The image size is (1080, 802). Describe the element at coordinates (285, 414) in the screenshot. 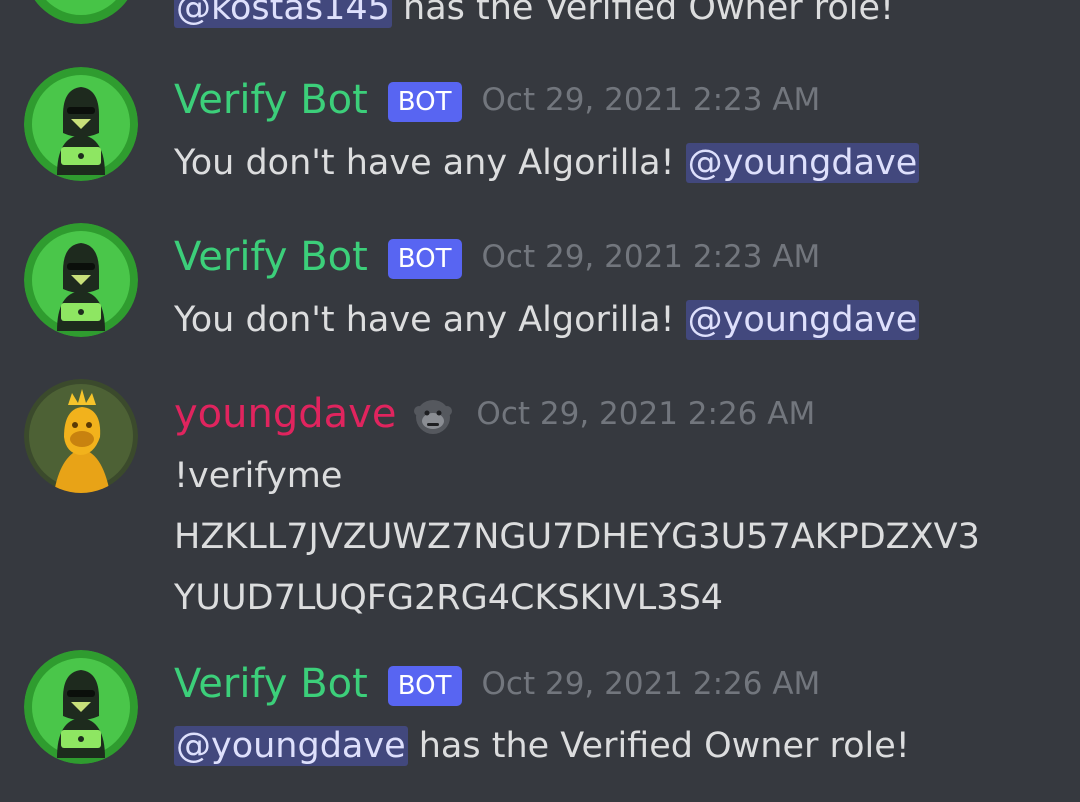

I see `author-name: youngdave` at that location.